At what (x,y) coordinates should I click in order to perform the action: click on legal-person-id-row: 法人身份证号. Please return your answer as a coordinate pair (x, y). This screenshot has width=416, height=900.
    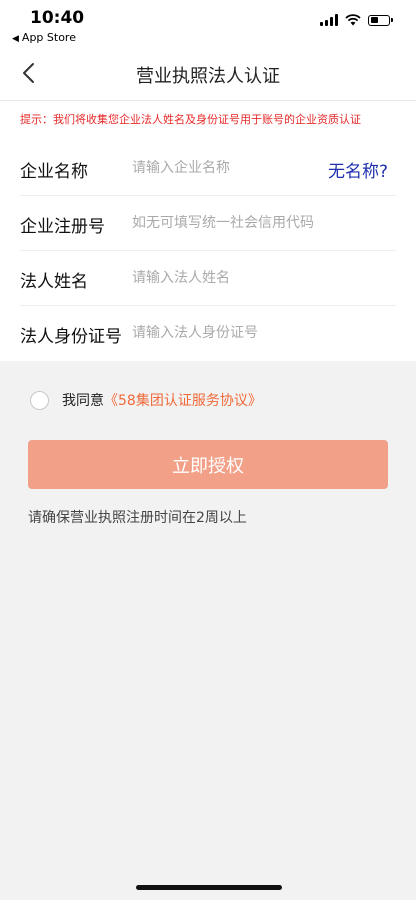
    Looking at the image, I should click on (208, 333).